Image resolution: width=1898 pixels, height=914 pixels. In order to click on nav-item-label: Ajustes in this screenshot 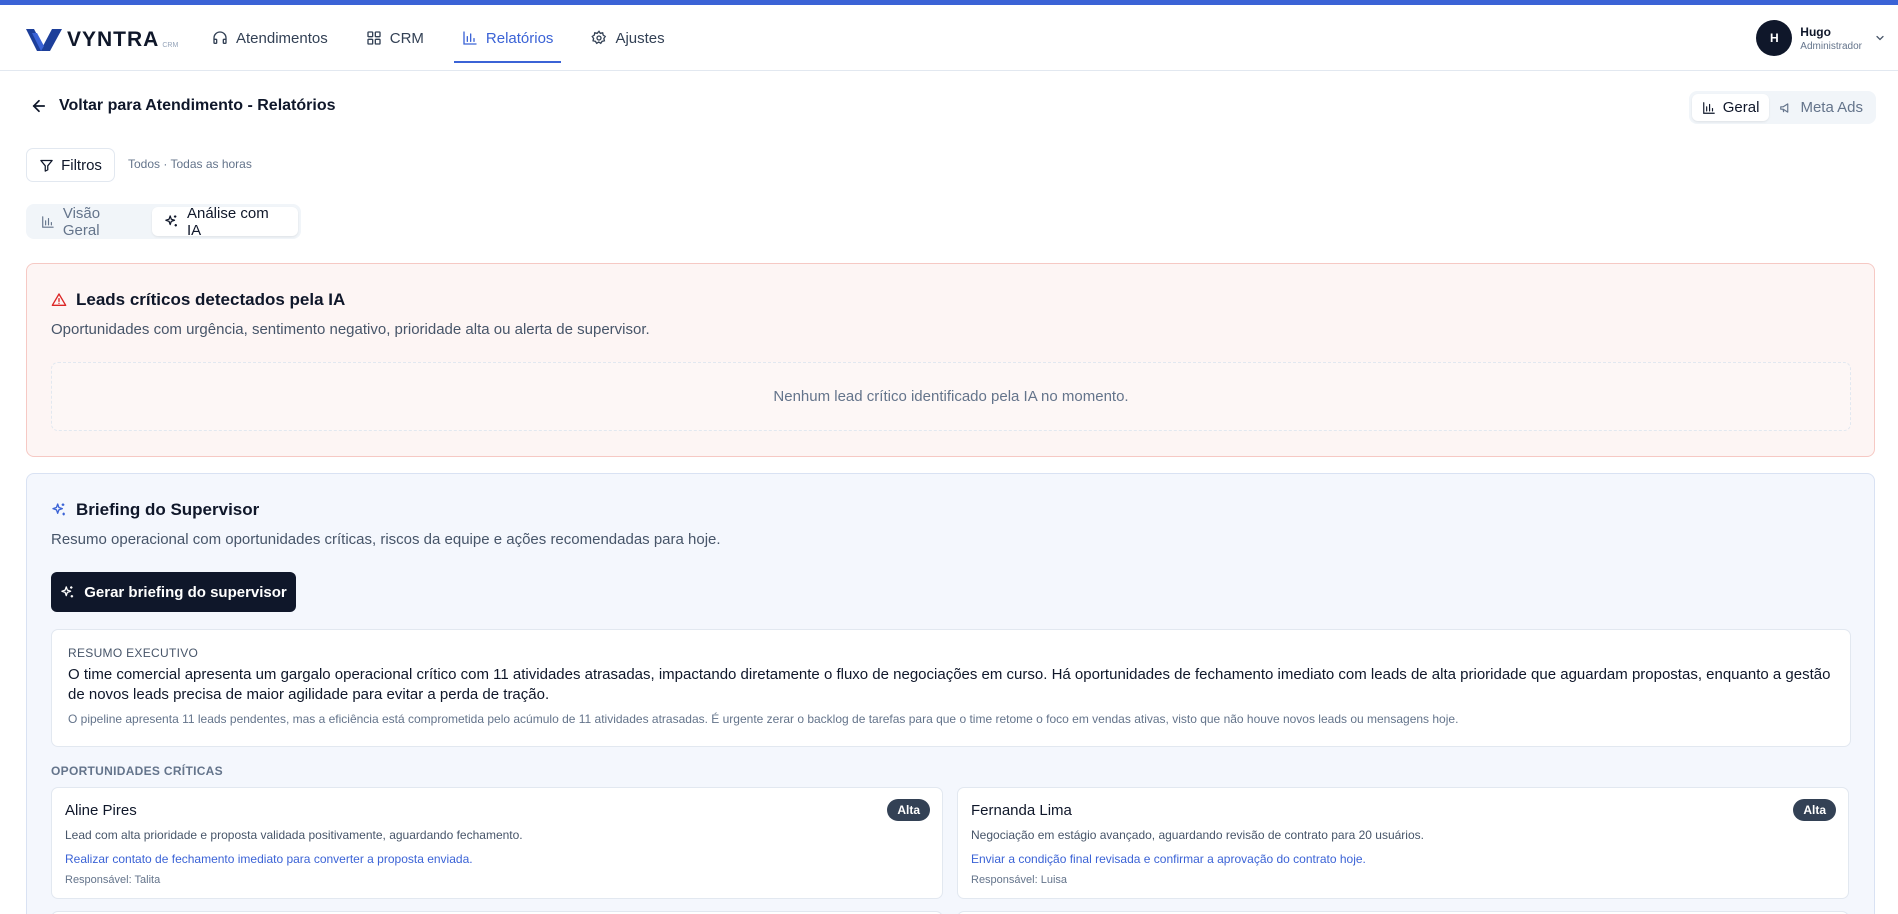, I will do `click(640, 38)`.